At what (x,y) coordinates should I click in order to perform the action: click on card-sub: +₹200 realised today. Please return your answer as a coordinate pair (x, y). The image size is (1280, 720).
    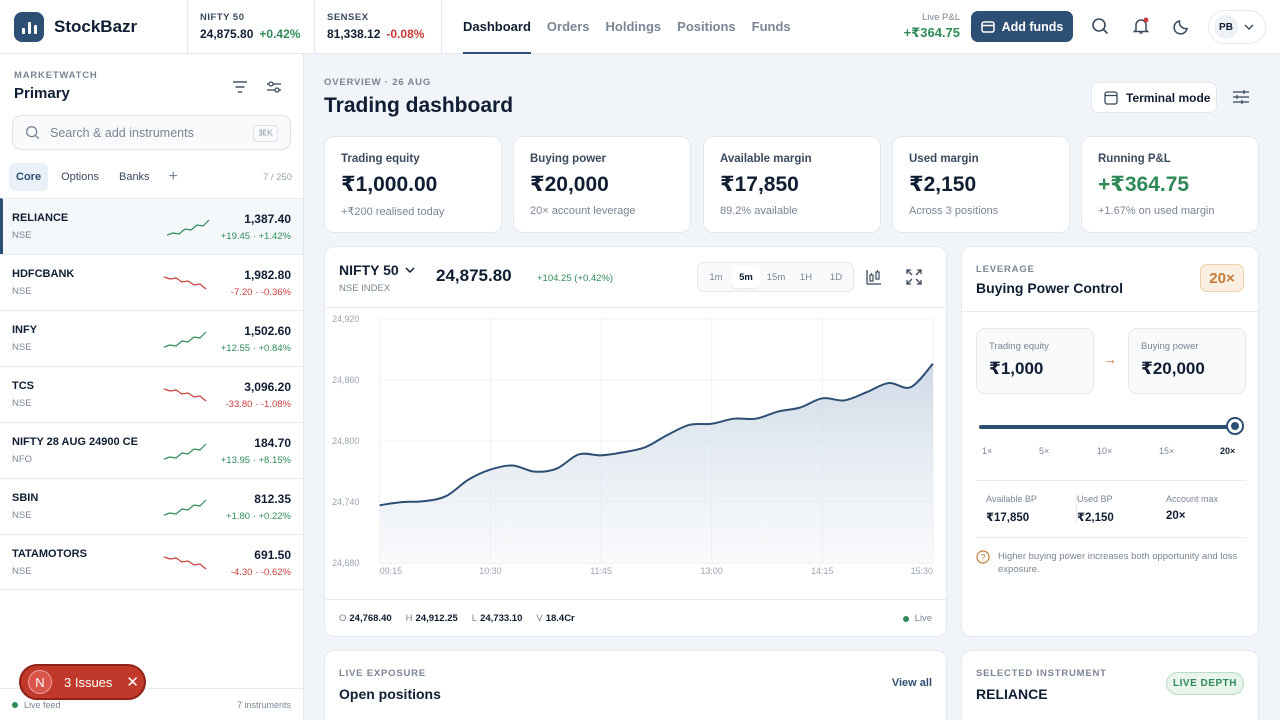
    Looking at the image, I should click on (393, 212).